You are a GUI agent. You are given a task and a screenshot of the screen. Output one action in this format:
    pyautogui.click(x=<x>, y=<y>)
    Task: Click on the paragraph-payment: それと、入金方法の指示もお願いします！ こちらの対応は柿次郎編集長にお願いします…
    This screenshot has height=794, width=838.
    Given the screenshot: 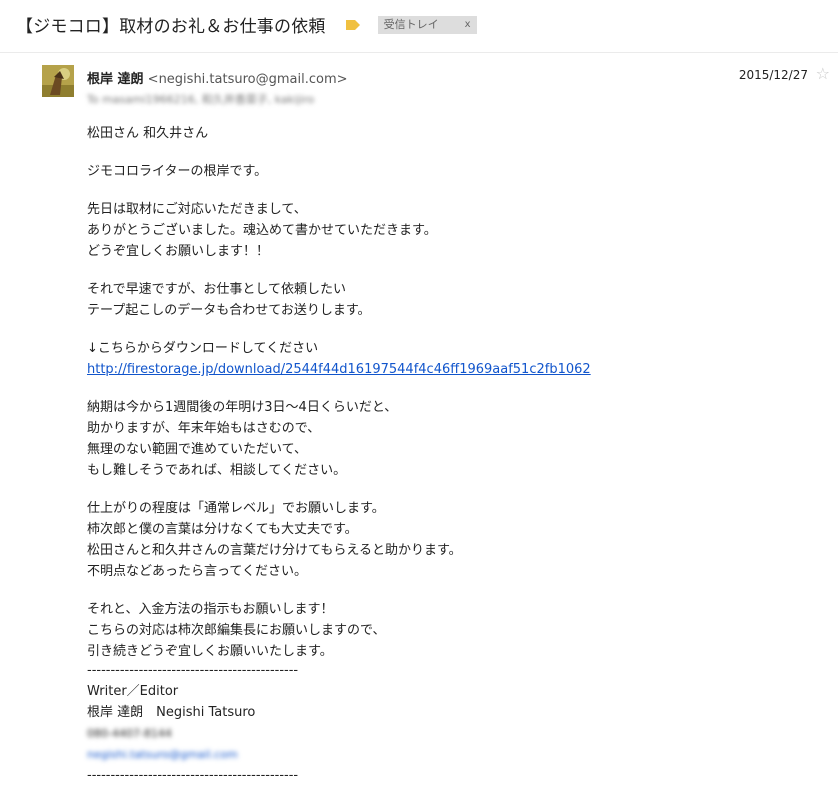 What is the action you would take?
    pyautogui.click(x=339, y=630)
    